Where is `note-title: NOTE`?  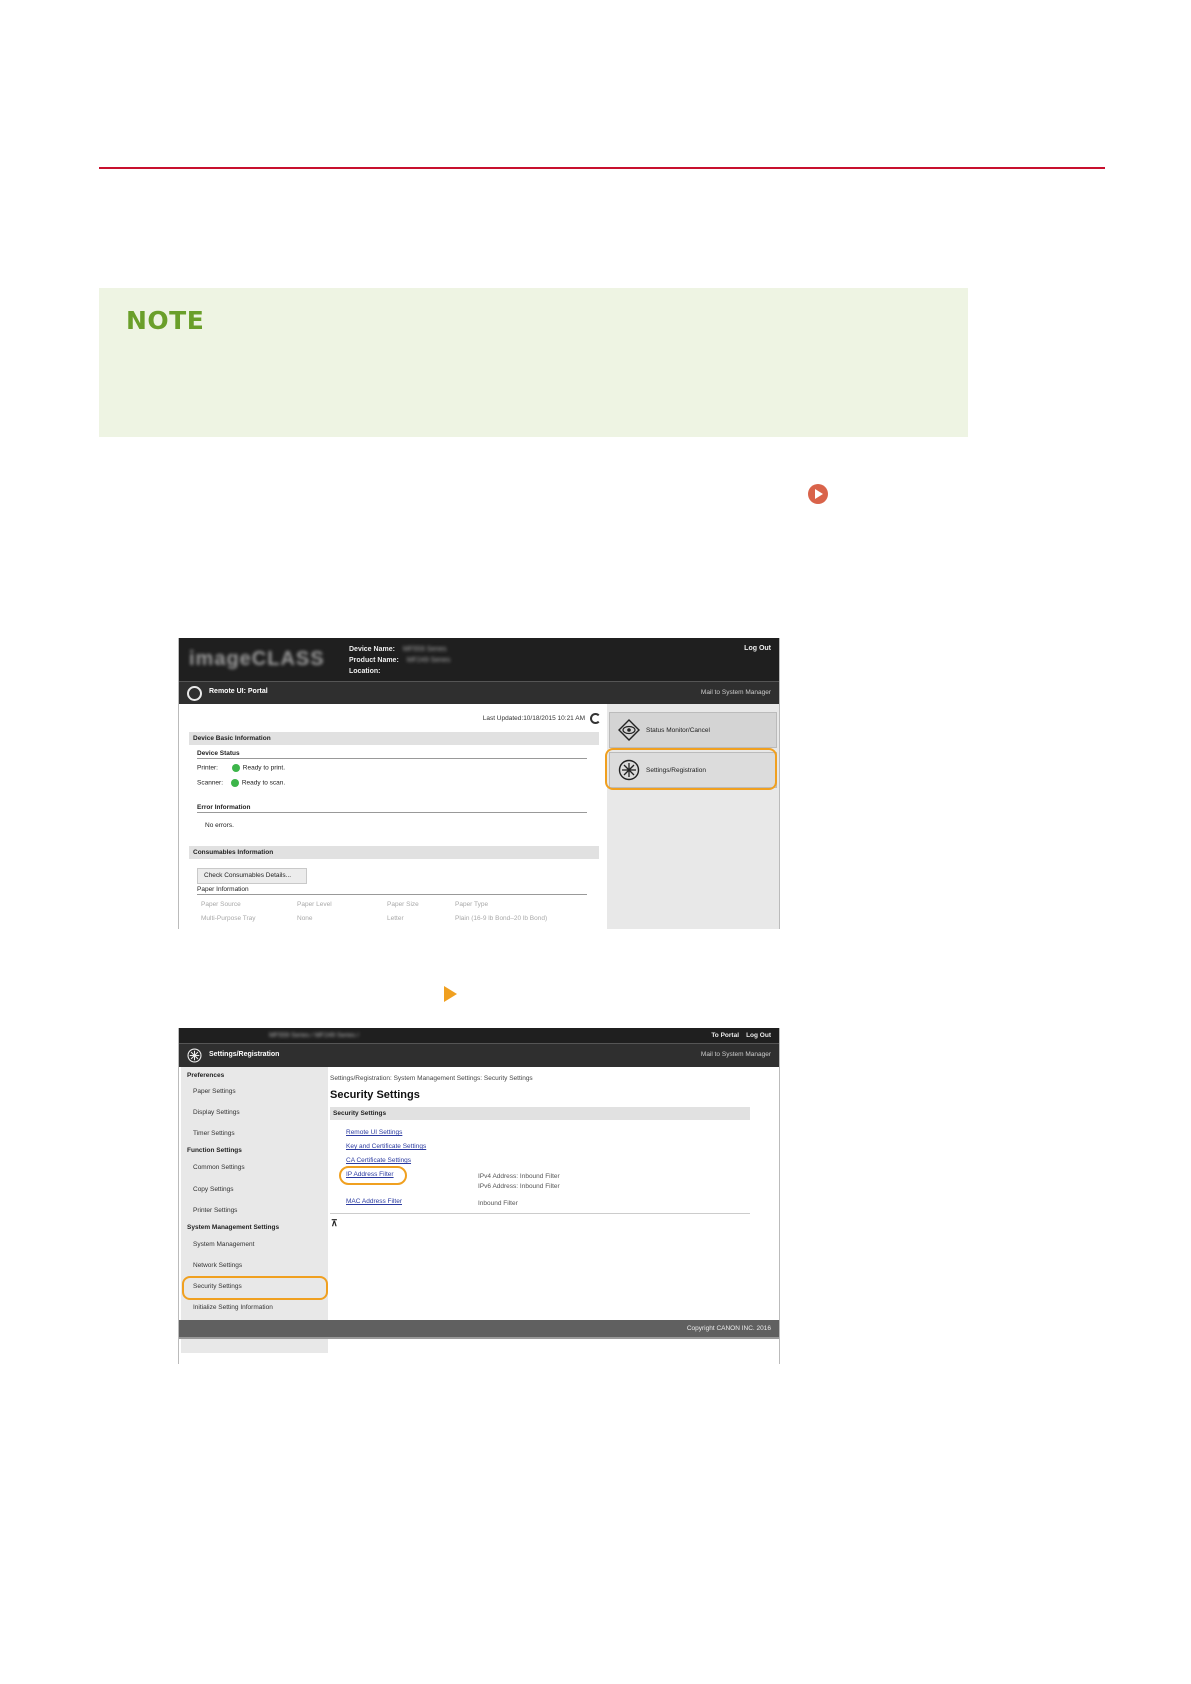 note-title: NOTE is located at coordinates (165, 320).